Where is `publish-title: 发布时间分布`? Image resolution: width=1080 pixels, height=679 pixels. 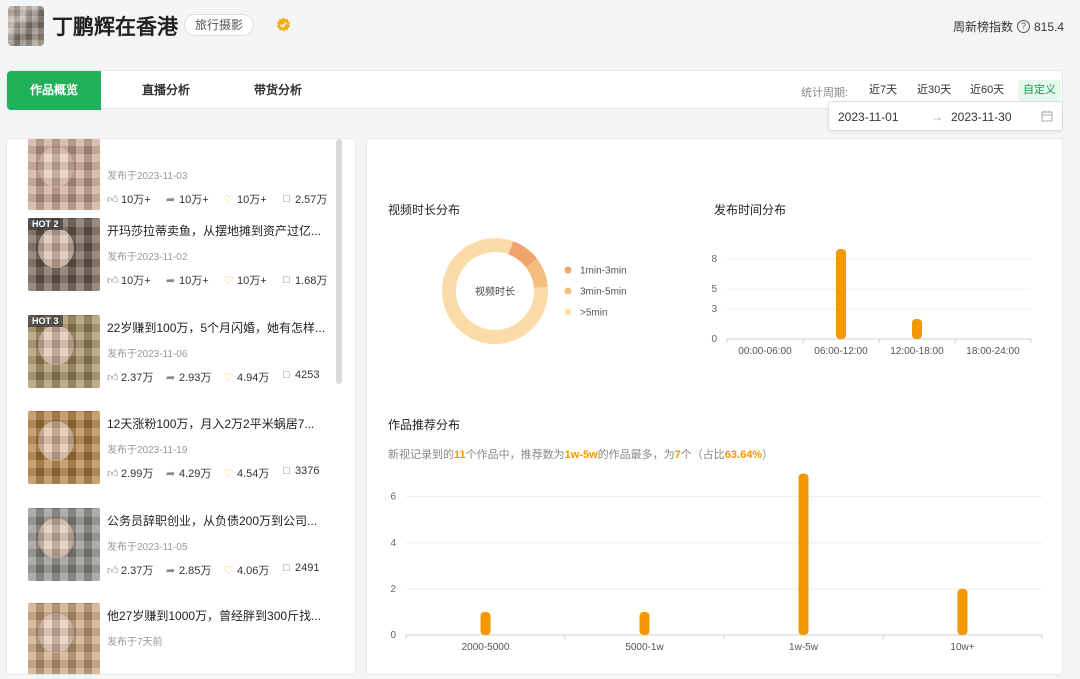 publish-title: 发布时间分布 is located at coordinates (750, 210).